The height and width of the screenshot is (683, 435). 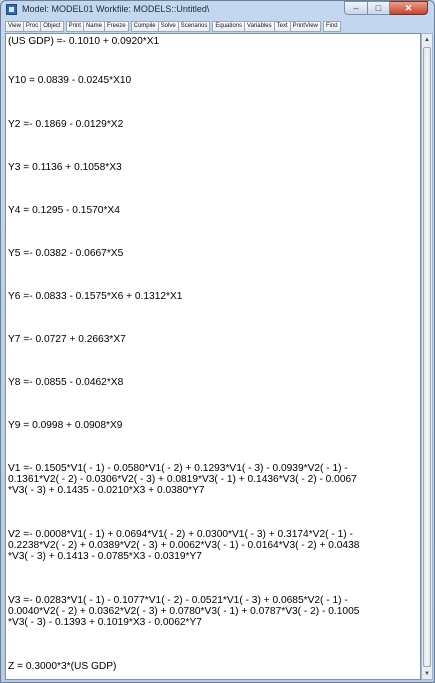 What do you see at coordinates (66, 124) in the screenshot?
I see `equation-line: Y2 =- 0.1869 - 0.0129*X2` at bounding box center [66, 124].